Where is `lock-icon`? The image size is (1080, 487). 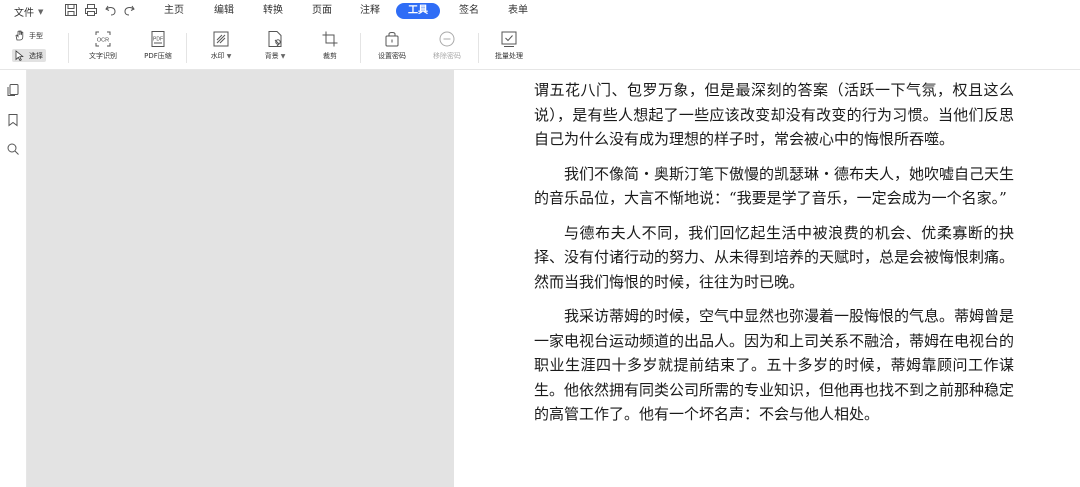 lock-icon is located at coordinates (392, 39).